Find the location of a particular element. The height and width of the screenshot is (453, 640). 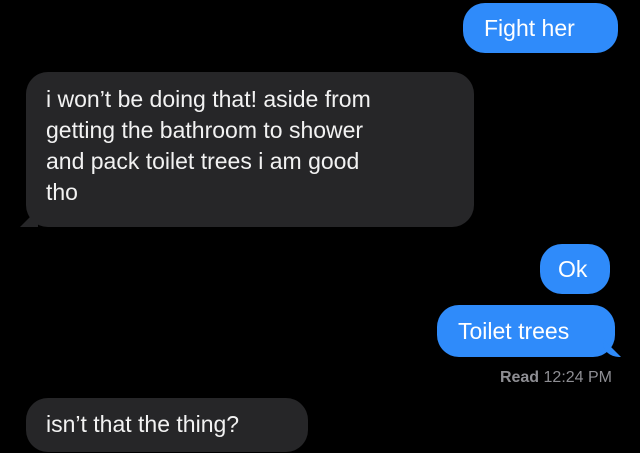

read-receipt: Read 12:24 PM is located at coordinates (556, 378).